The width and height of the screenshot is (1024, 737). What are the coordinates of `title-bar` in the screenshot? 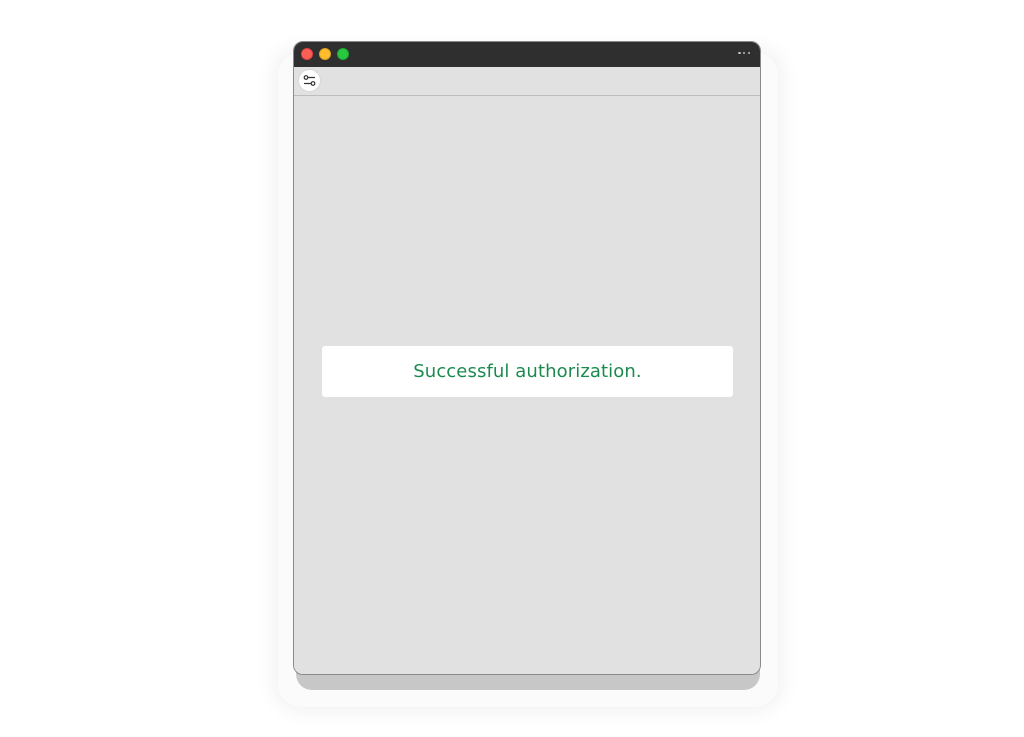 It's located at (527, 54).